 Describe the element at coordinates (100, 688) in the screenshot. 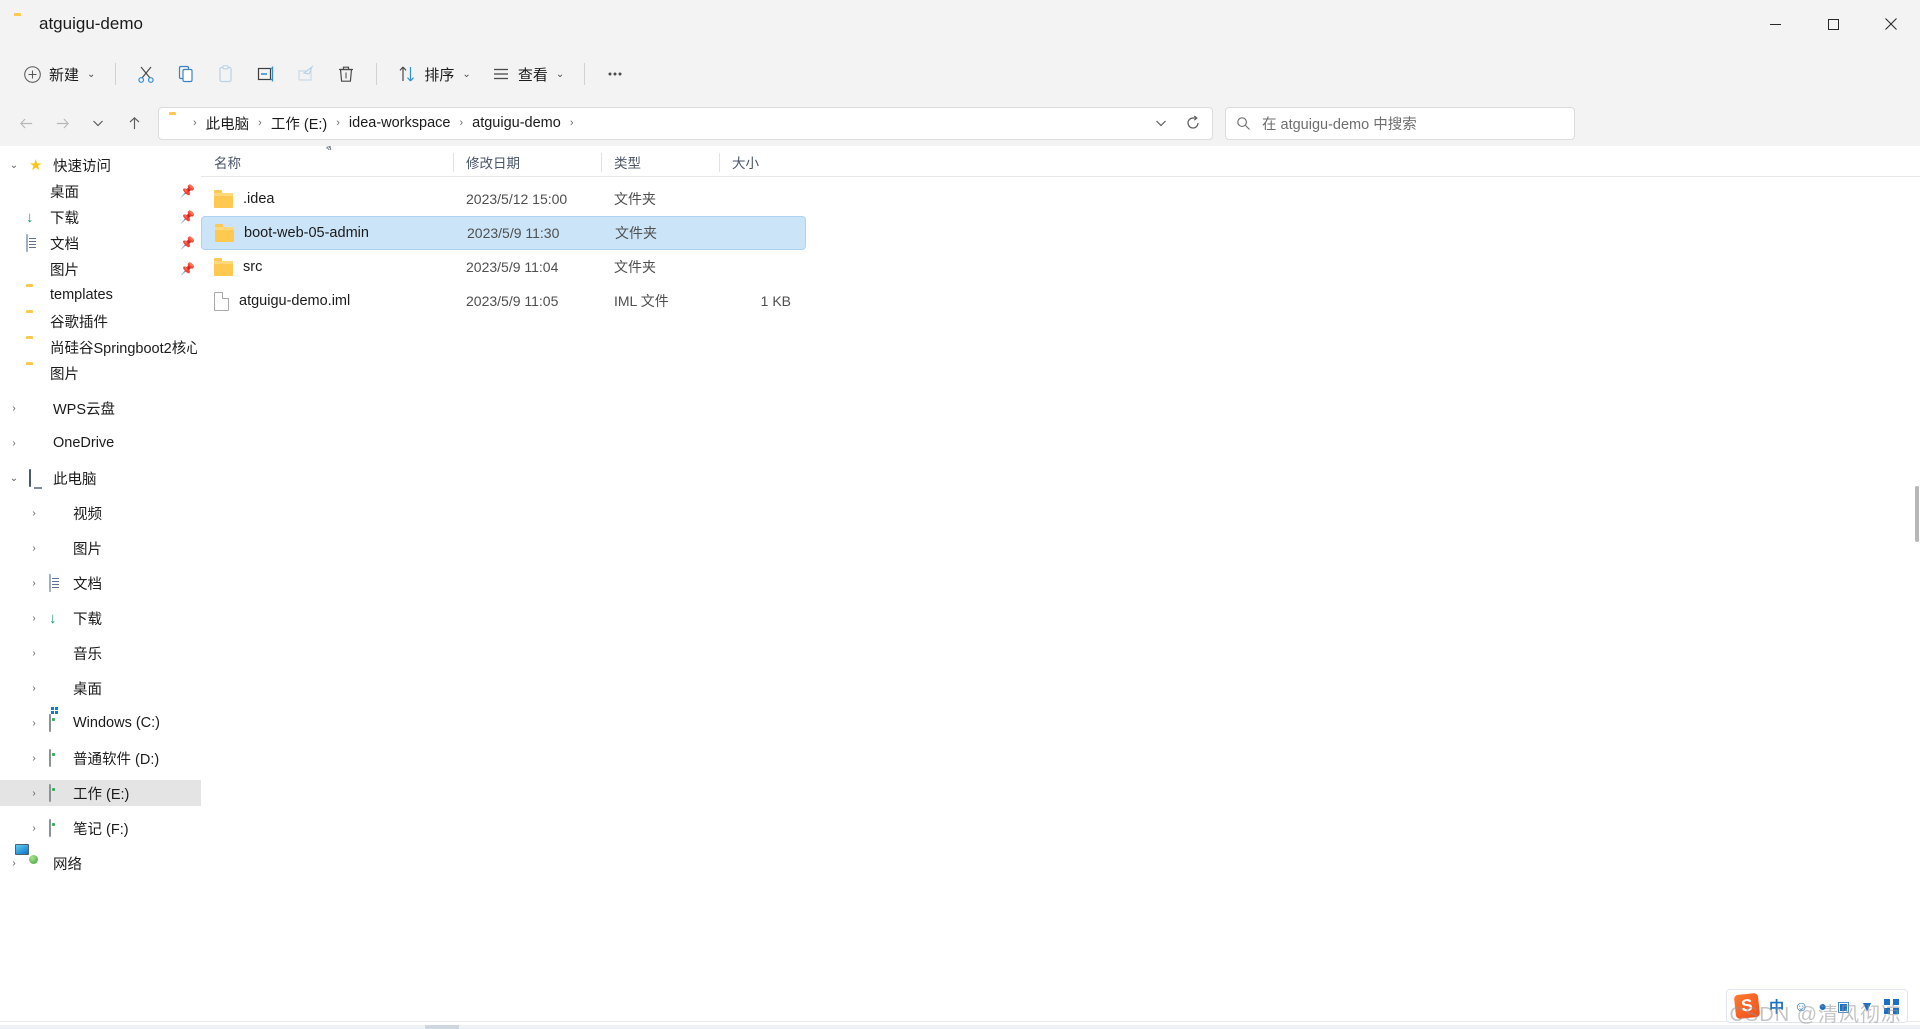

I see `sidebar-item-desktop-pc: › 桌面` at that location.